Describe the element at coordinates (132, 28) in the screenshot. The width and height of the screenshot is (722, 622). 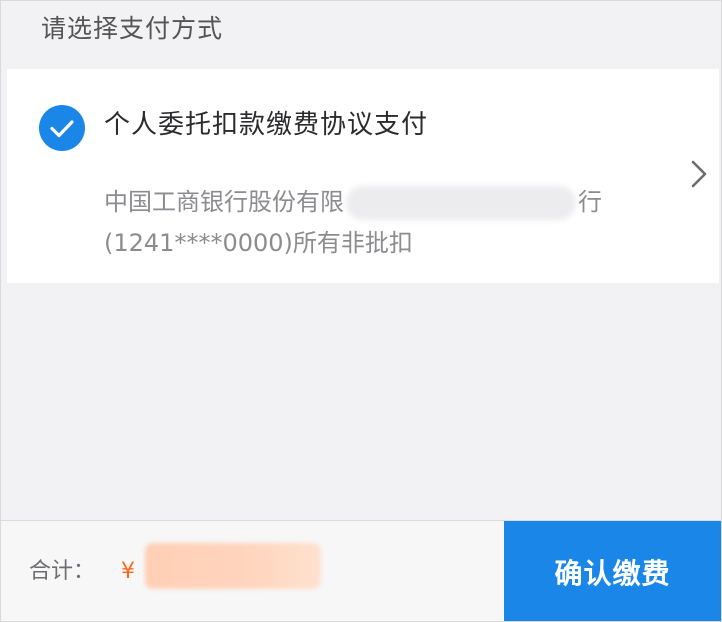
I see `section-title: 请选择支付方式` at that location.